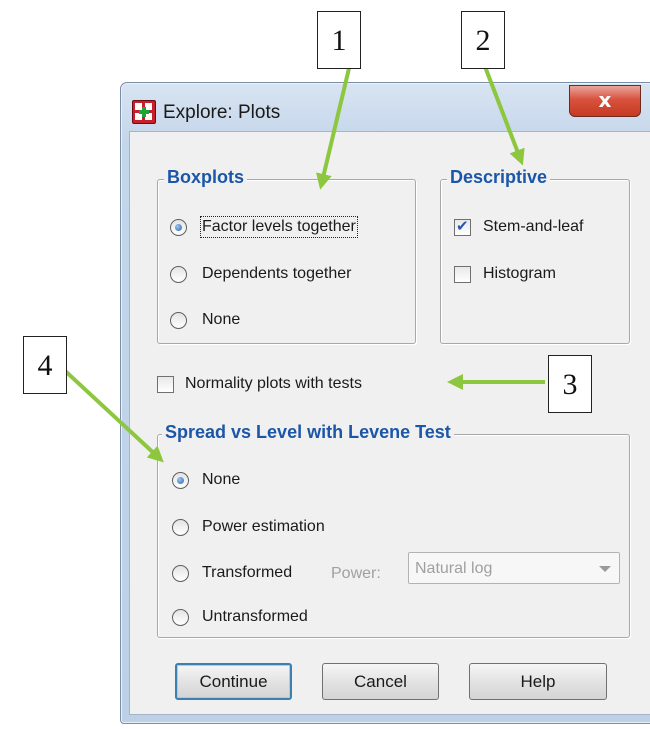 The image size is (650, 729). I want to click on callout-4: 4, so click(45, 365).